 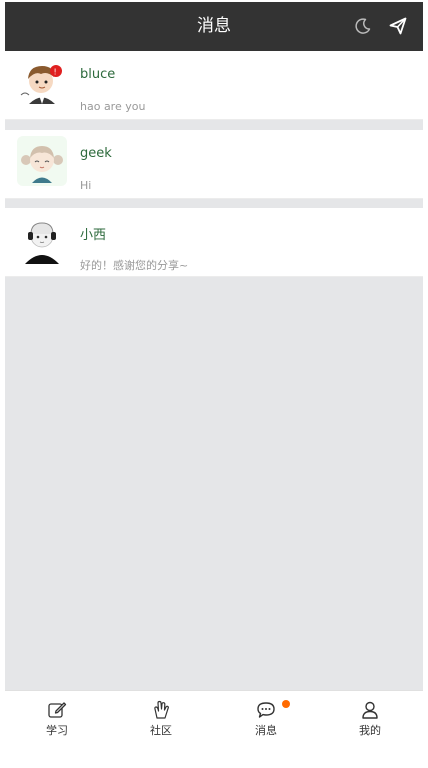 What do you see at coordinates (98, 74) in the screenshot?
I see `contact-name: bluce` at bounding box center [98, 74].